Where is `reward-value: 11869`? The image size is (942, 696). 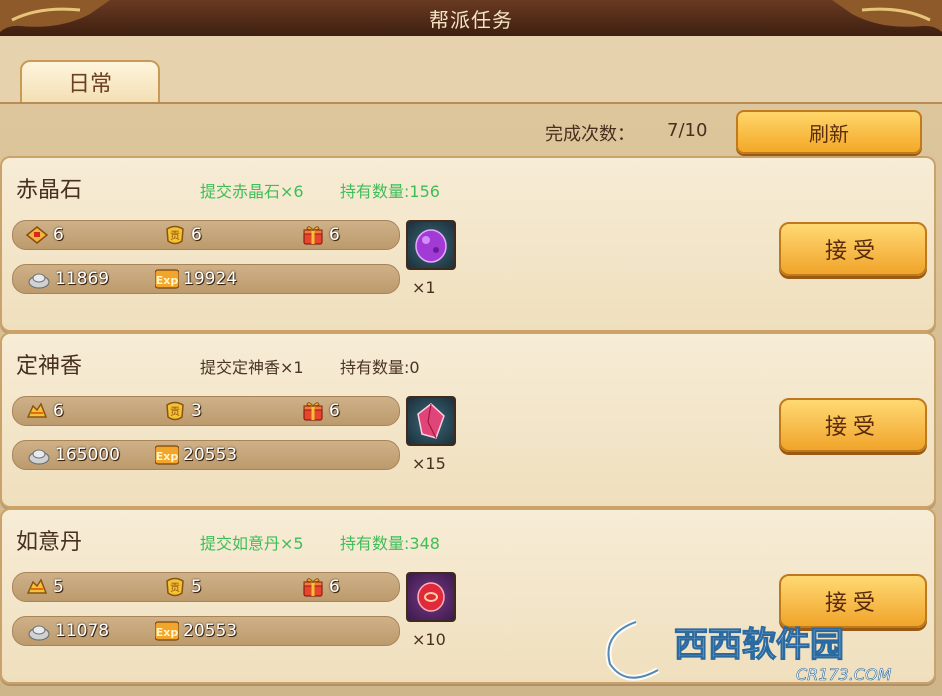 reward-value: 11869 is located at coordinates (82, 279).